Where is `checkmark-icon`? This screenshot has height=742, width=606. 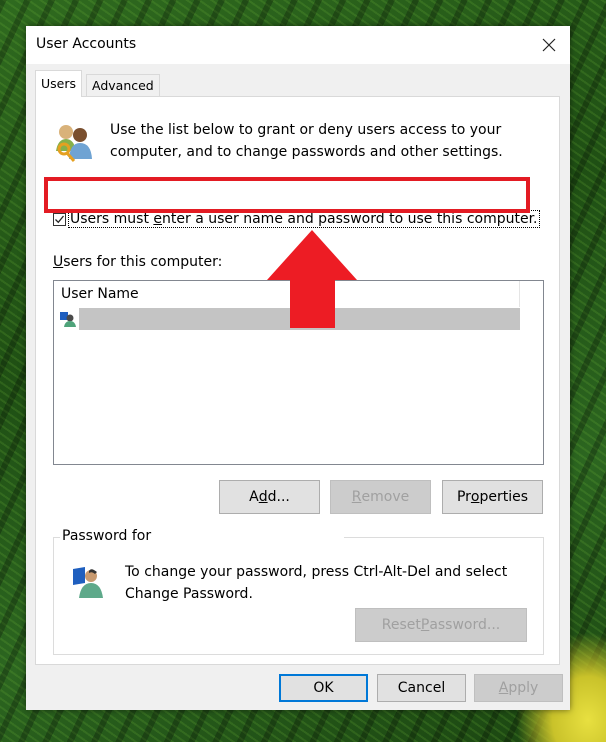
checkmark-icon is located at coordinates (60, 219).